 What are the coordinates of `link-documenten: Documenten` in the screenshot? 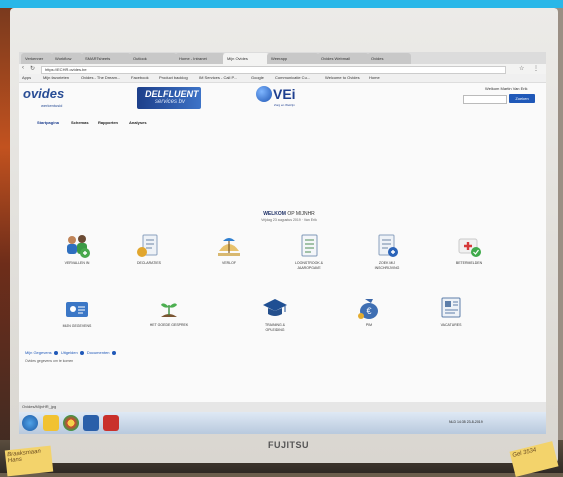 It's located at (98, 352).